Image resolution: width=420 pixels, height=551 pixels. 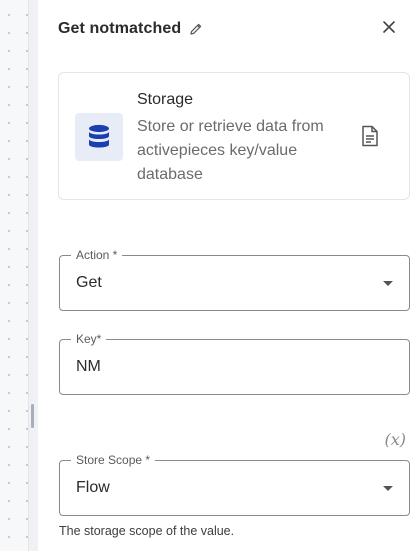 What do you see at coordinates (165, 99) in the screenshot?
I see `piece-name: Storage` at bounding box center [165, 99].